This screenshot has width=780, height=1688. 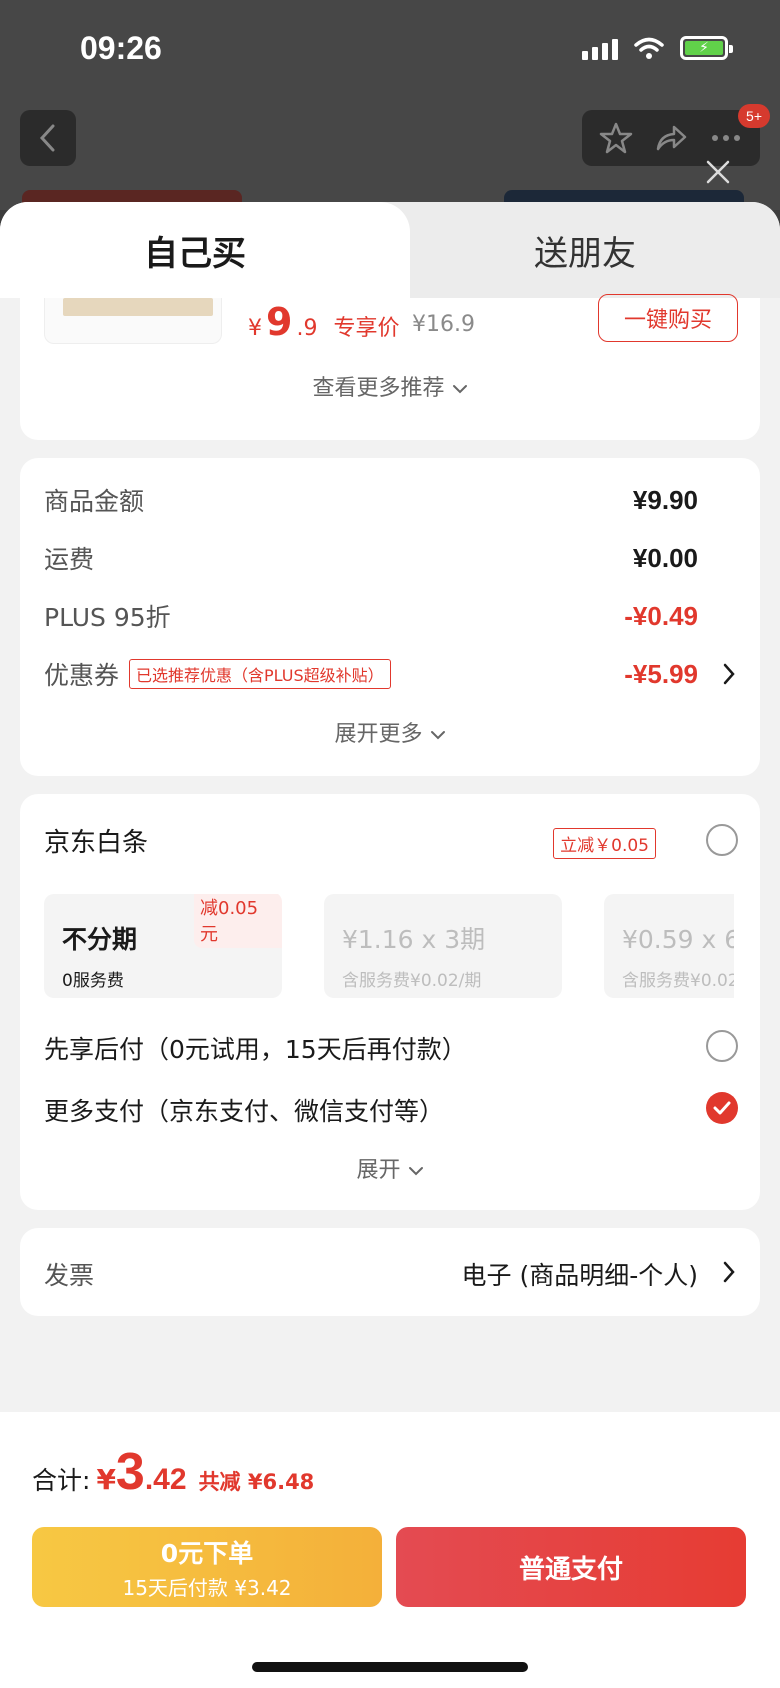 I want to click on normal-pay-button: 普通支付, so click(x=571, y=1567).